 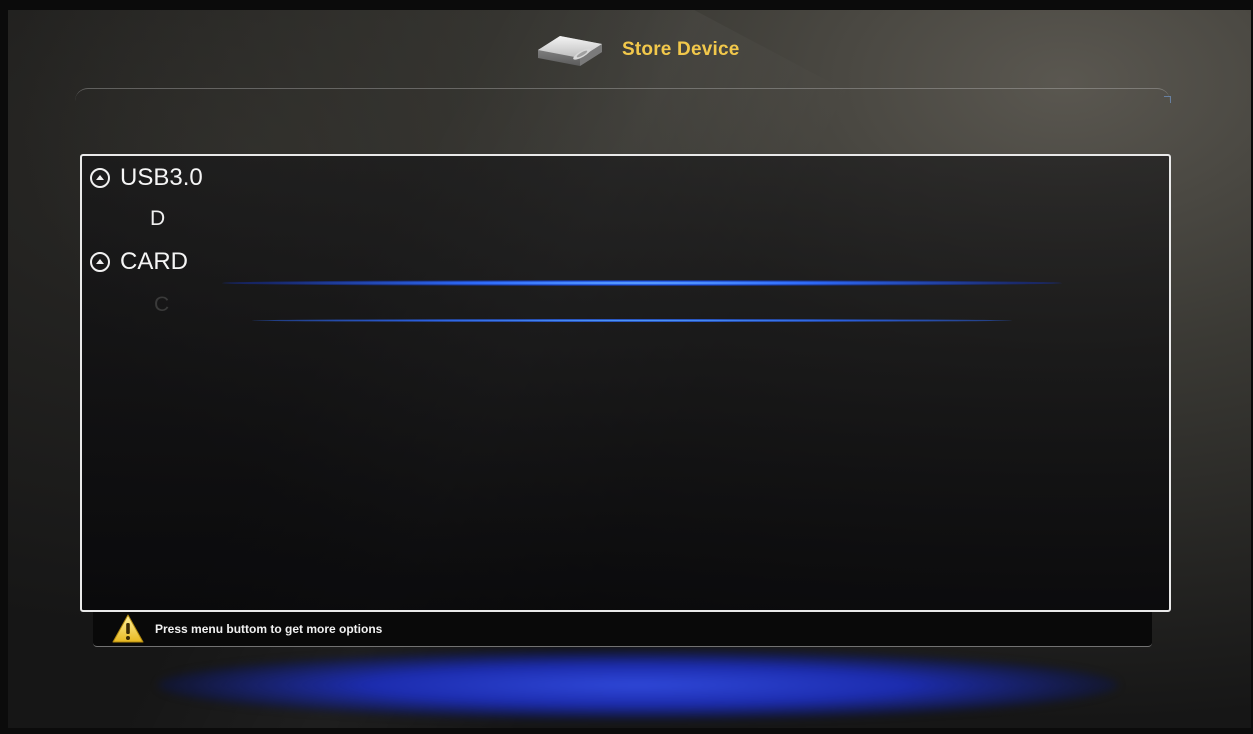 I want to click on corner-accent, so click(x=1167, y=99).